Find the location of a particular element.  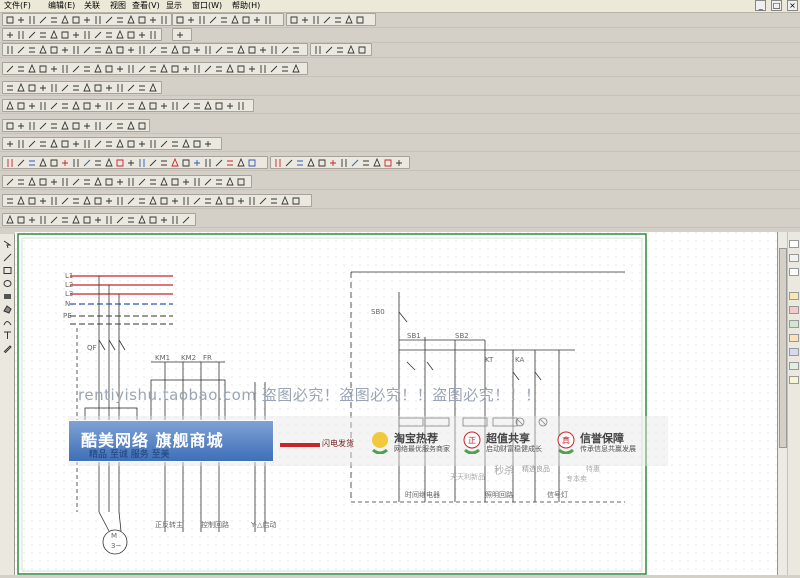

line-tool-icon is located at coordinates (7, 257).